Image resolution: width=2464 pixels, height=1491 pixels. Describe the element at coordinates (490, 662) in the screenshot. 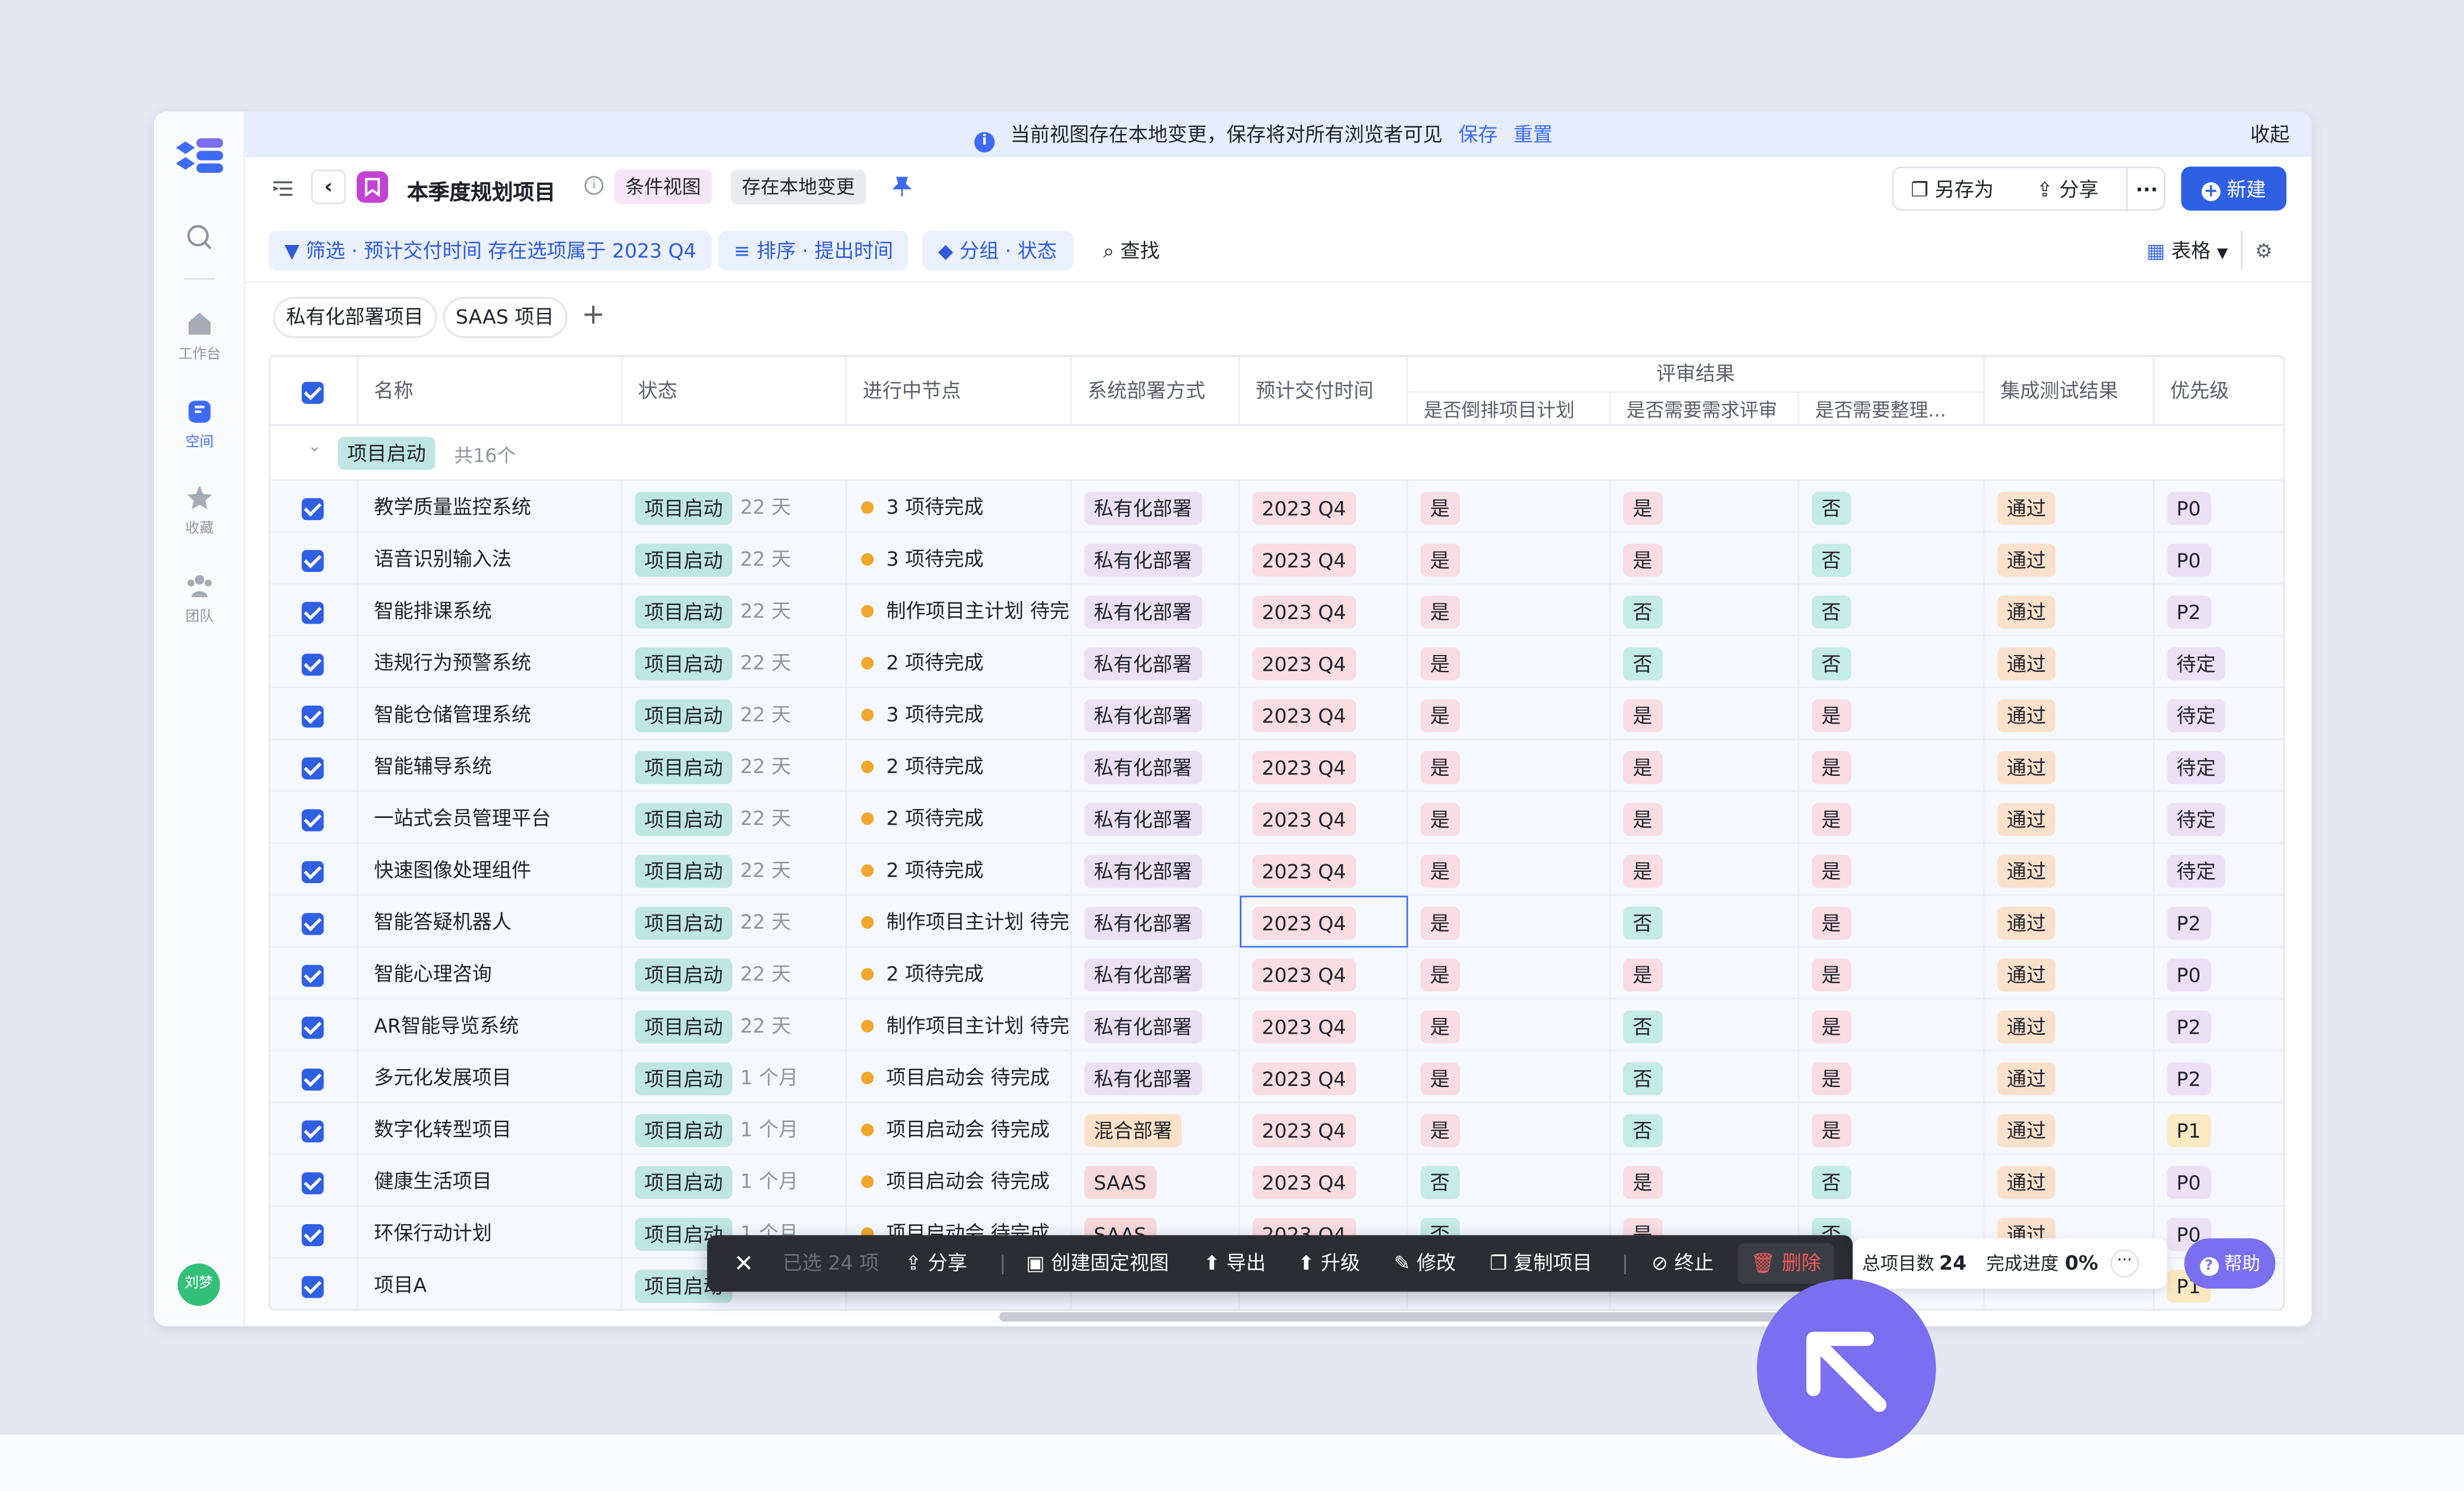

I see `cell-name: 违规行为预警系统` at that location.